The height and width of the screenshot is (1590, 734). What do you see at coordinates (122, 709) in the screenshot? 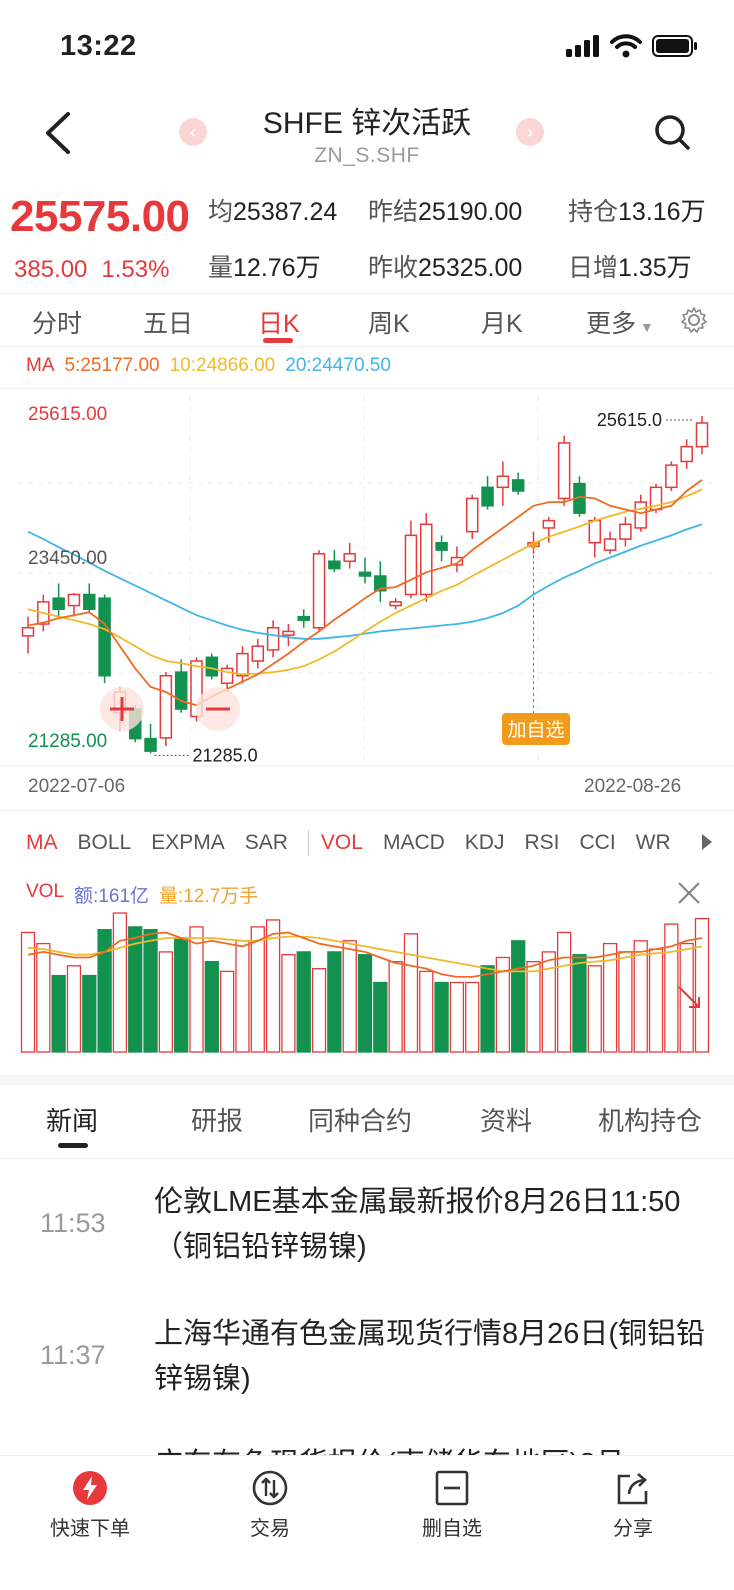
I see `zoom-in-button` at bounding box center [122, 709].